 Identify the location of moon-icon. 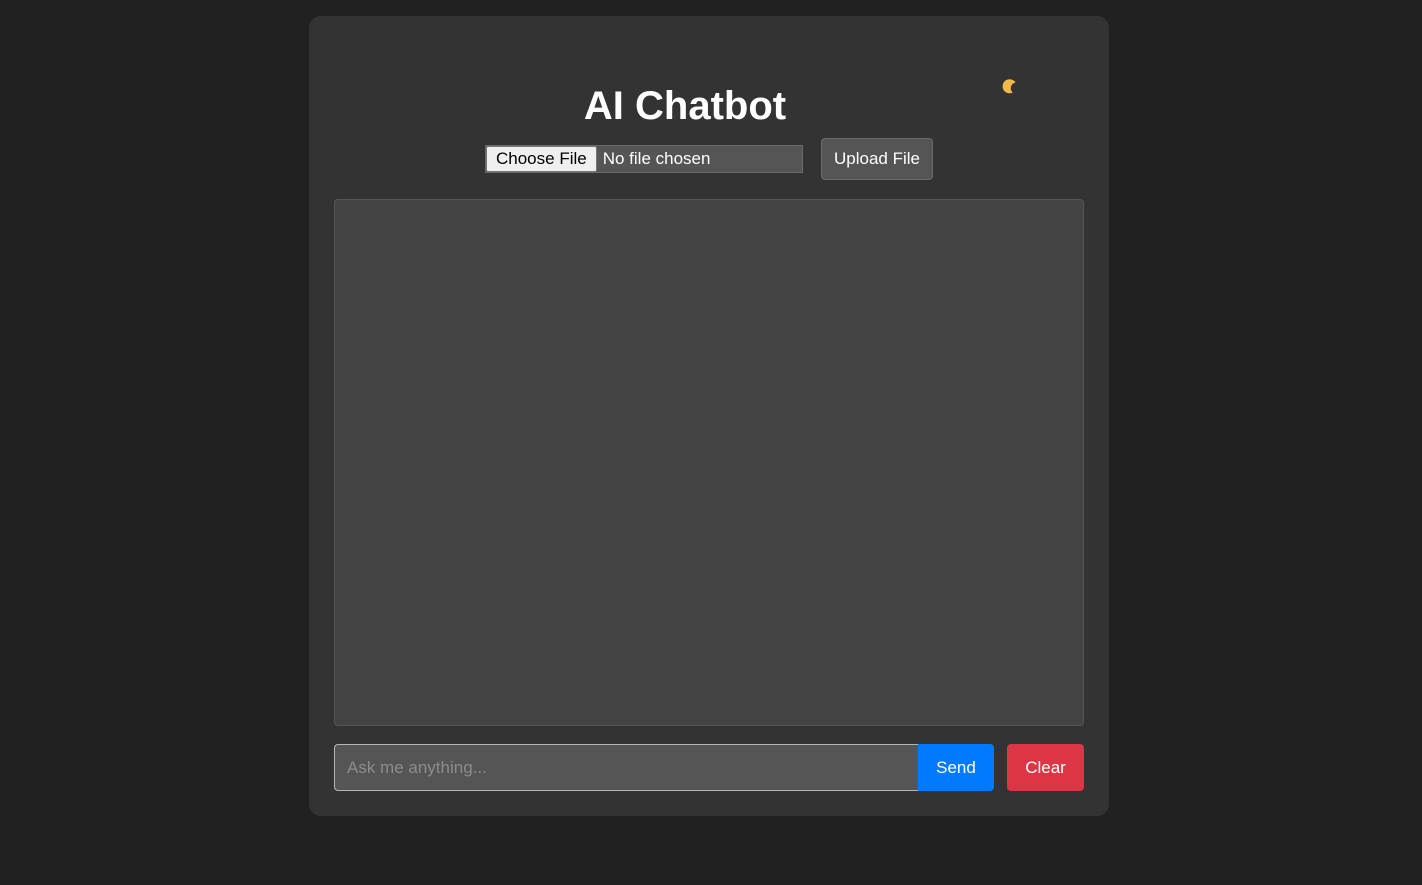
(1009, 86).